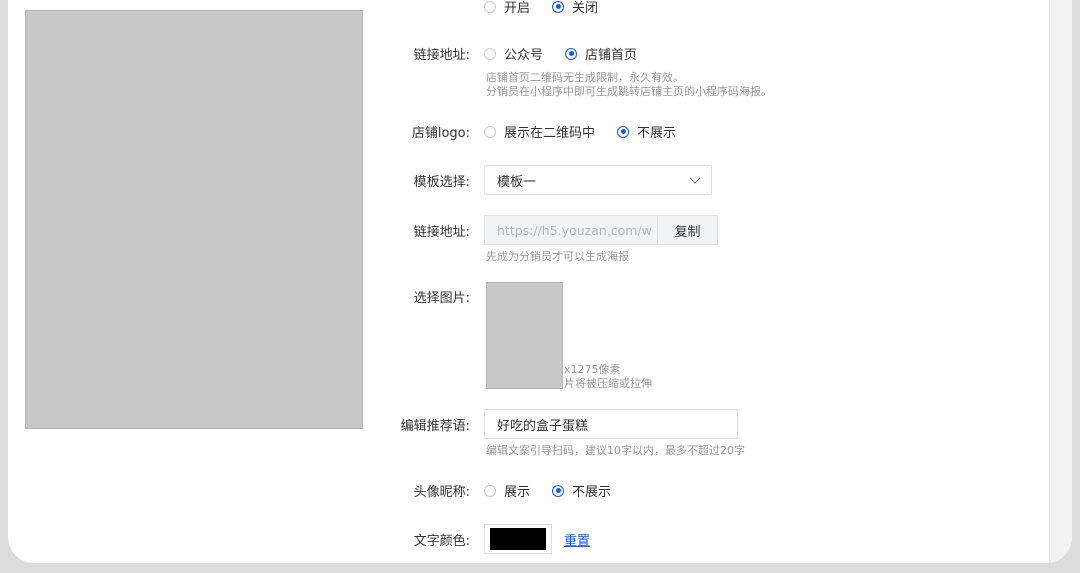  I want to click on recommend-row: 编辑推荐语: 好吃的盒子蛋糕, so click(558, 424).